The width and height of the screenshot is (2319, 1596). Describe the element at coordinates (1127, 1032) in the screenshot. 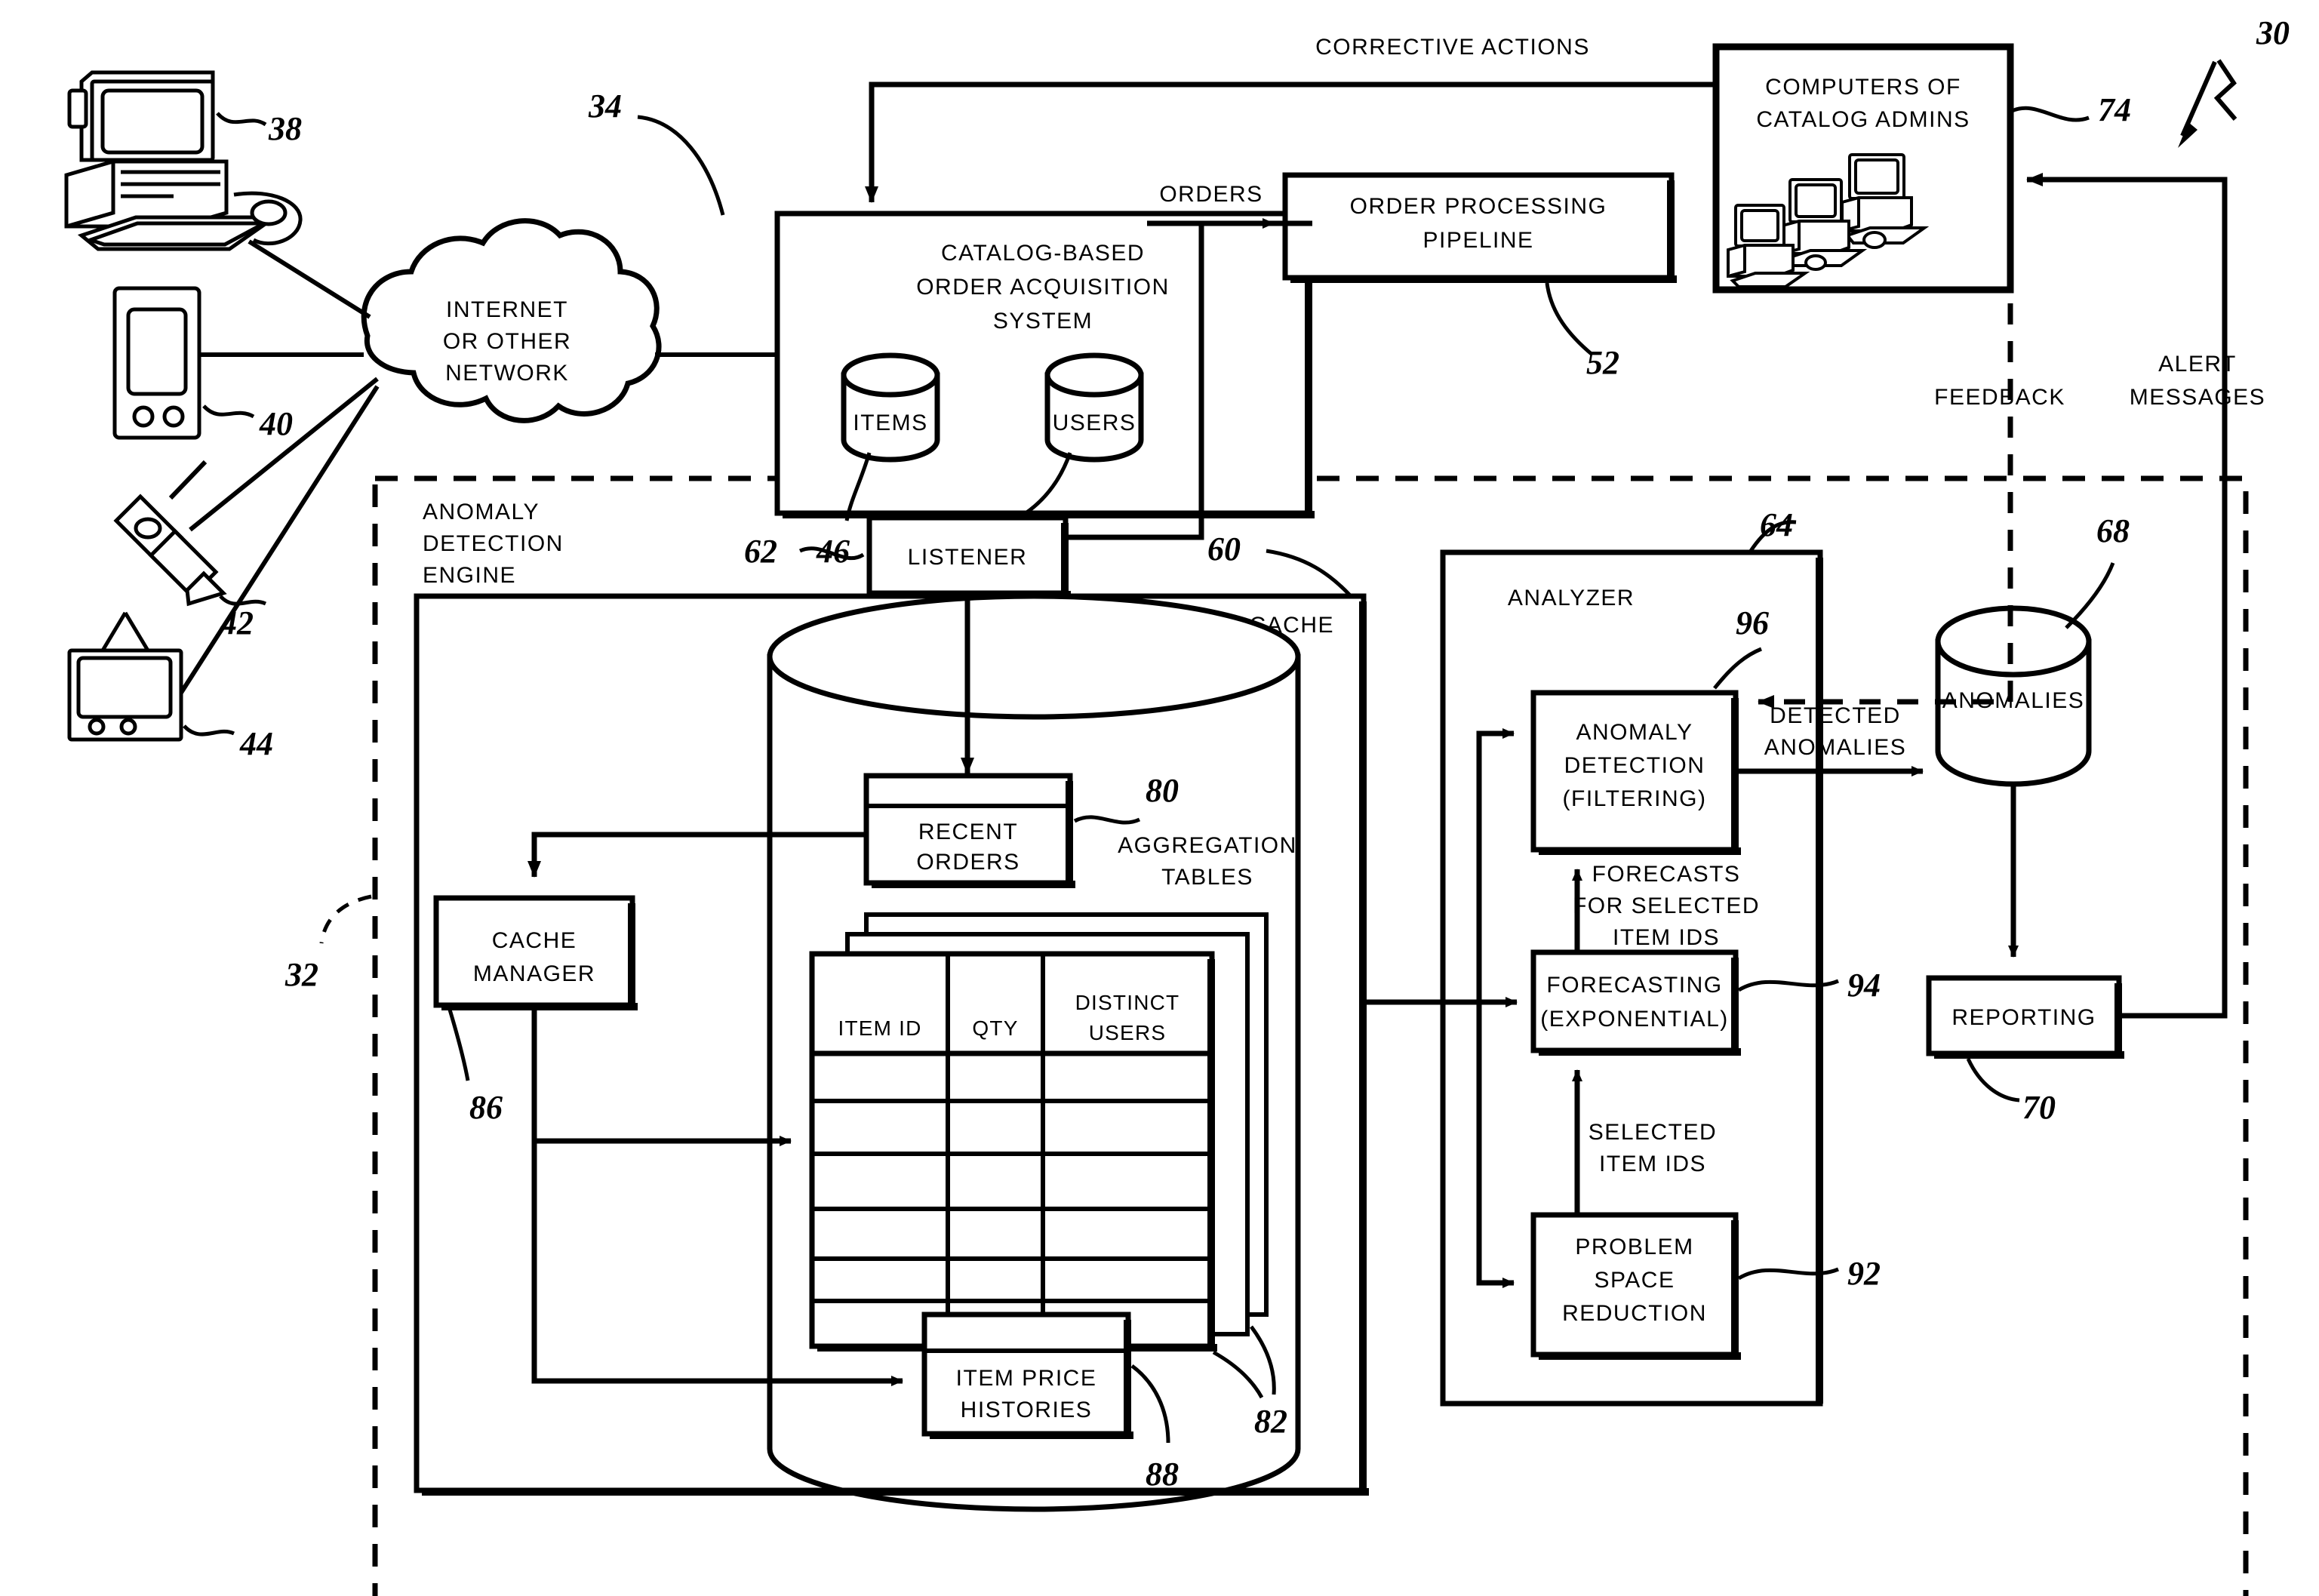

I see `agg-col-users: USERS` at that location.